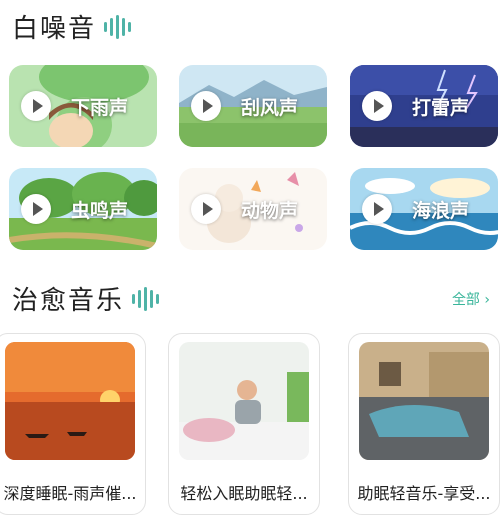 The width and height of the screenshot is (504, 530). Describe the element at coordinates (100, 211) in the screenshot. I see `tile-label: 虫鸣声` at that location.